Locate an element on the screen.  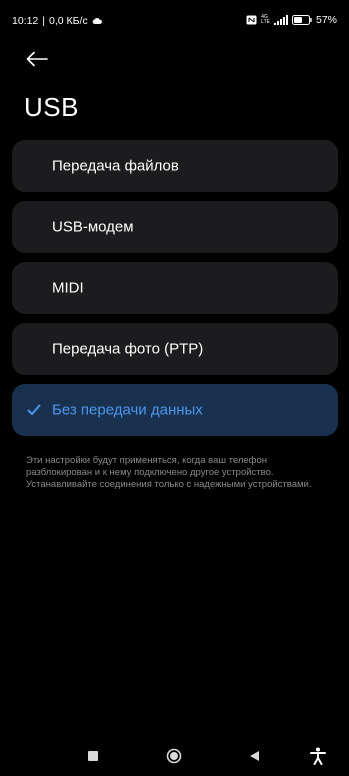
option-label: Передача файлов is located at coordinates (115, 166).